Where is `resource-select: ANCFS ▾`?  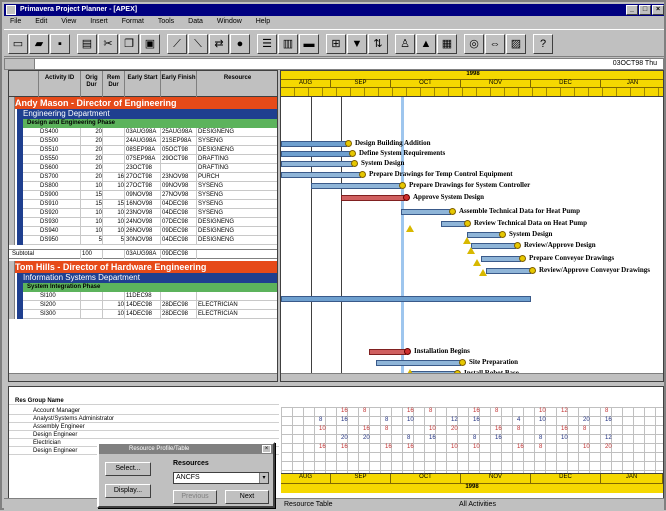
resource-select: ANCFS ▾ is located at coordinates (221, 478).